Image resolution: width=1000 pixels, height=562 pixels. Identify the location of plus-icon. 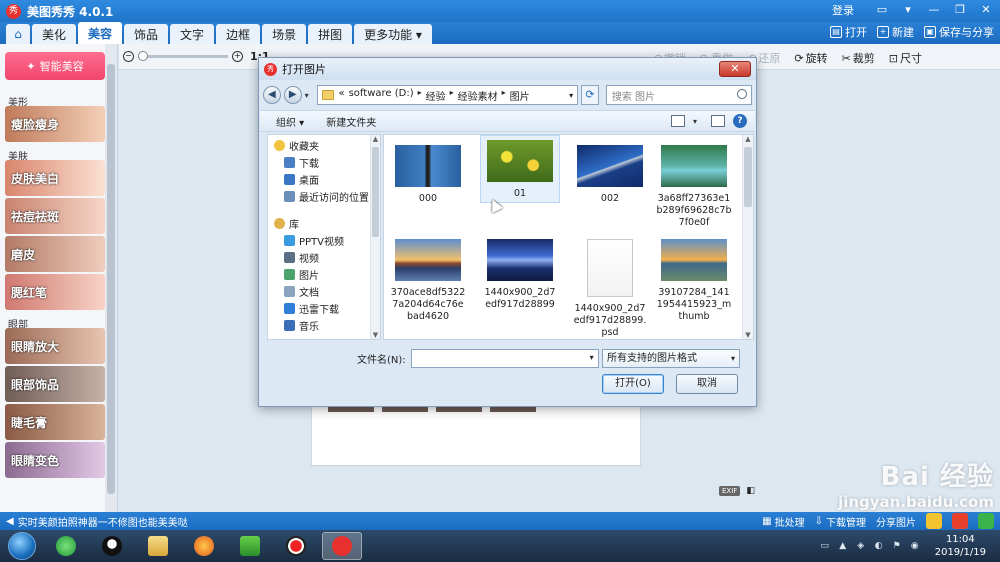
(986, 521).